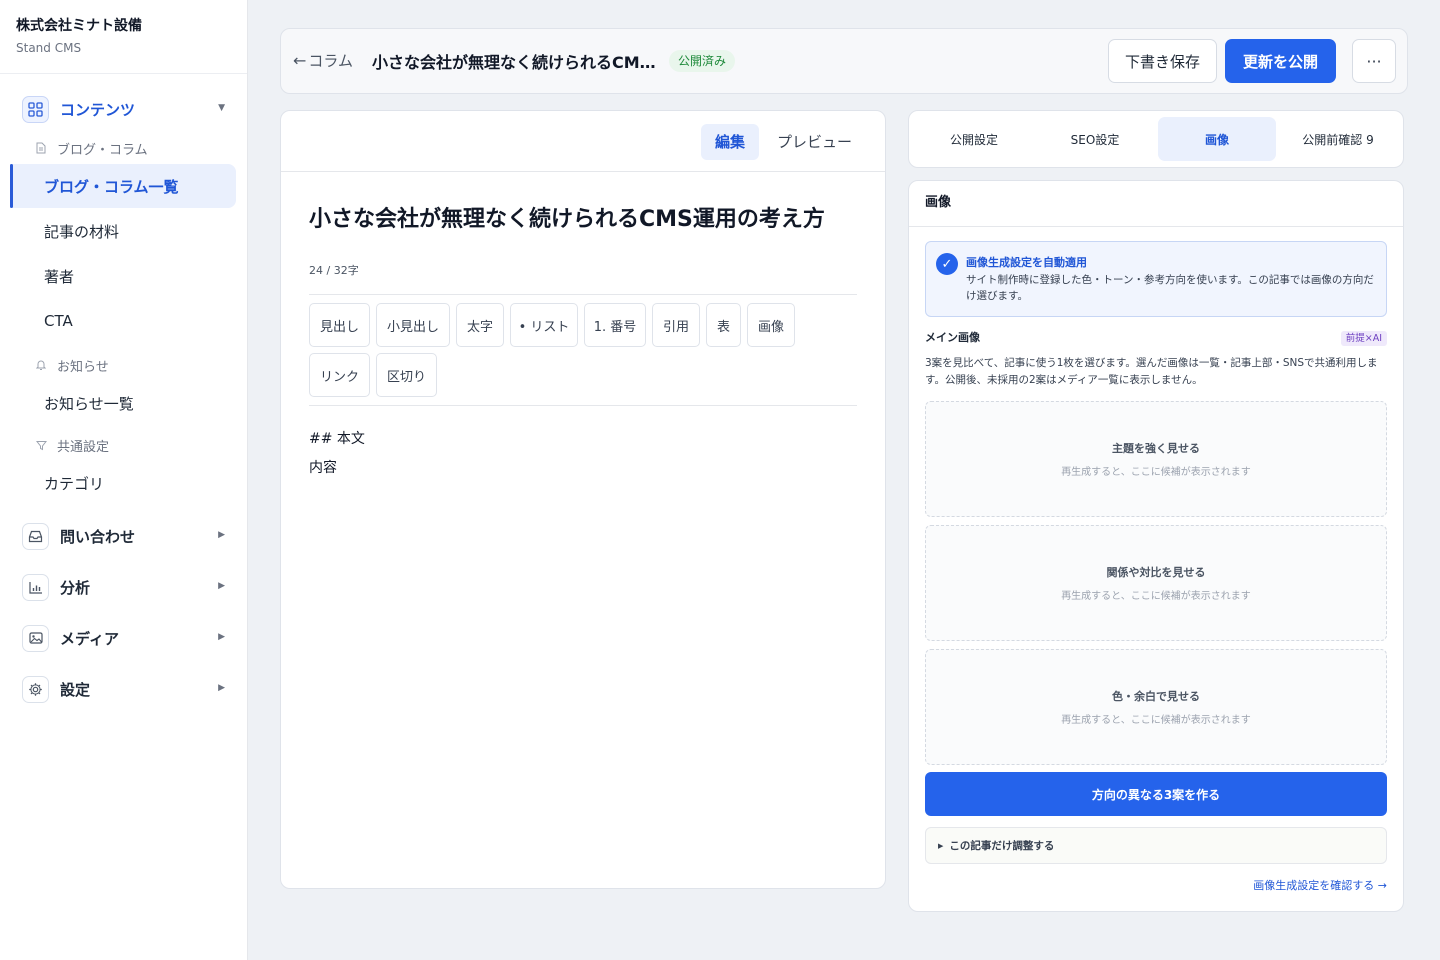 This screenshot has height=960, width=1440. What do you see at coordinates (1320, 885) in the screenshot?
I see `image-settings-link: 画像生成設定を確認する →` at bounding box center [1320, 885].